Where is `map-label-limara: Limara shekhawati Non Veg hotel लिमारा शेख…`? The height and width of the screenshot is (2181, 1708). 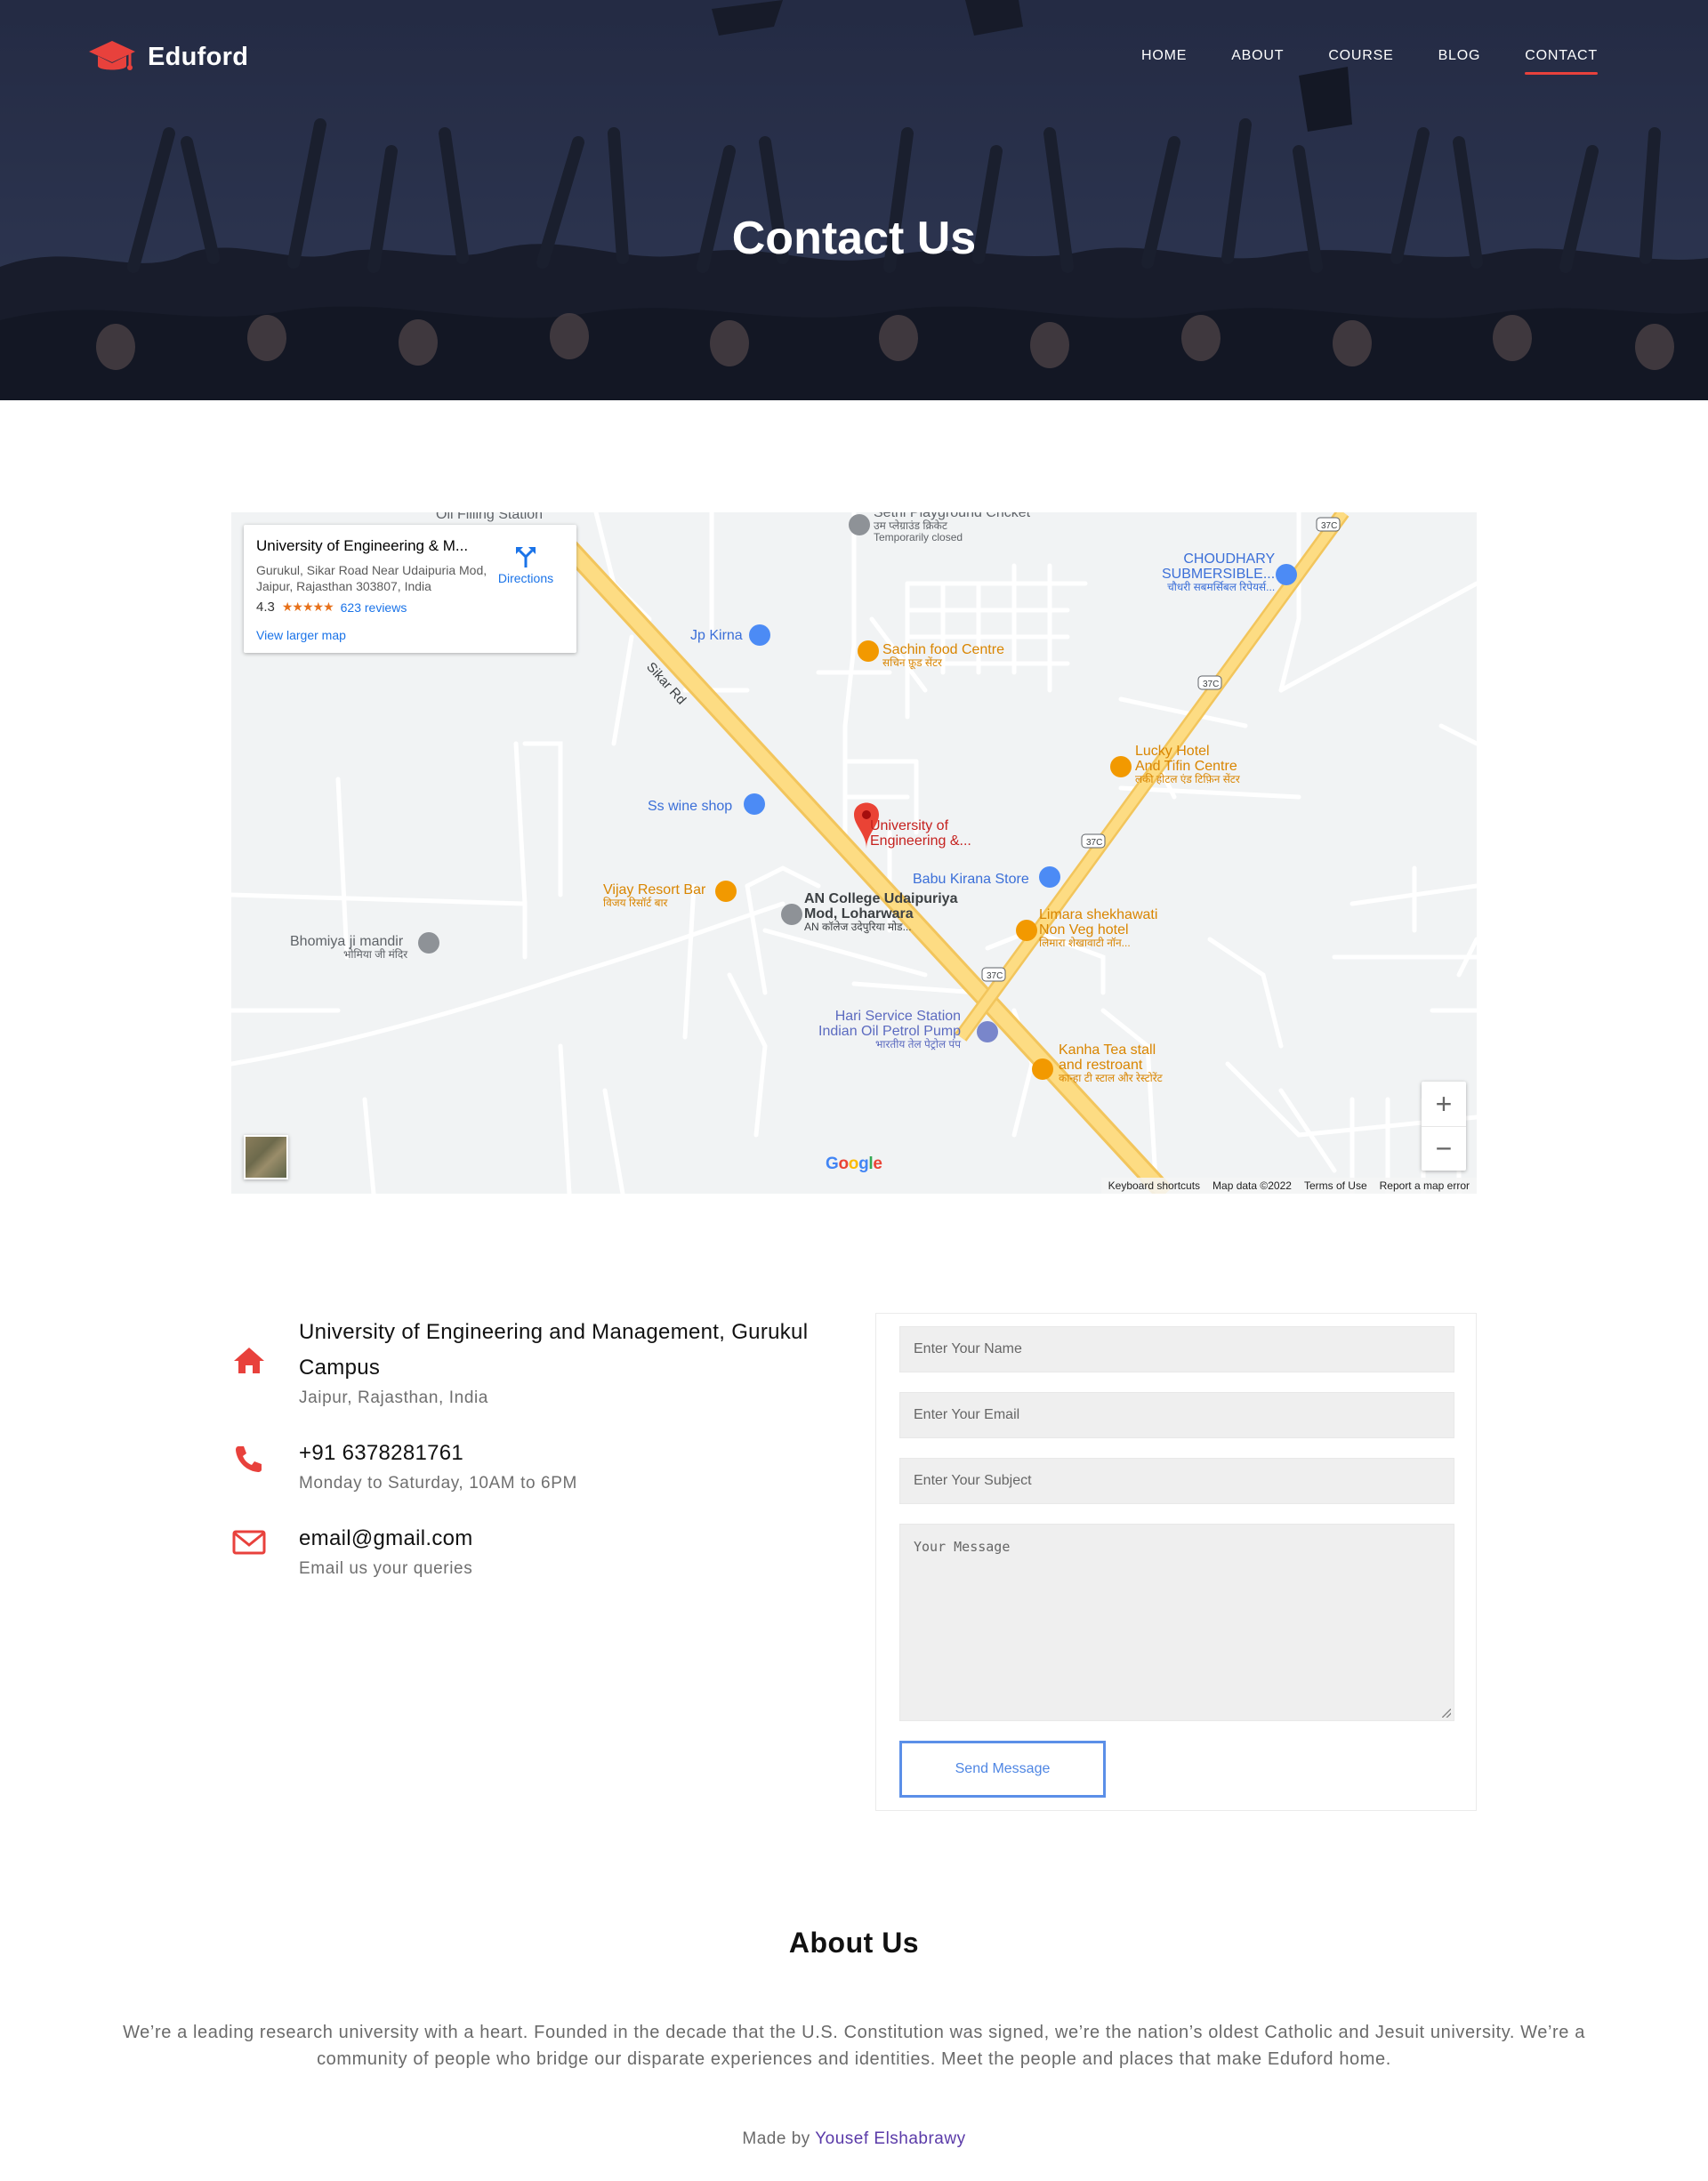 map-label-limara: Limara shekhawati Non Veg hotel लिमारा शेख… is located at coordinates (1098, 928).